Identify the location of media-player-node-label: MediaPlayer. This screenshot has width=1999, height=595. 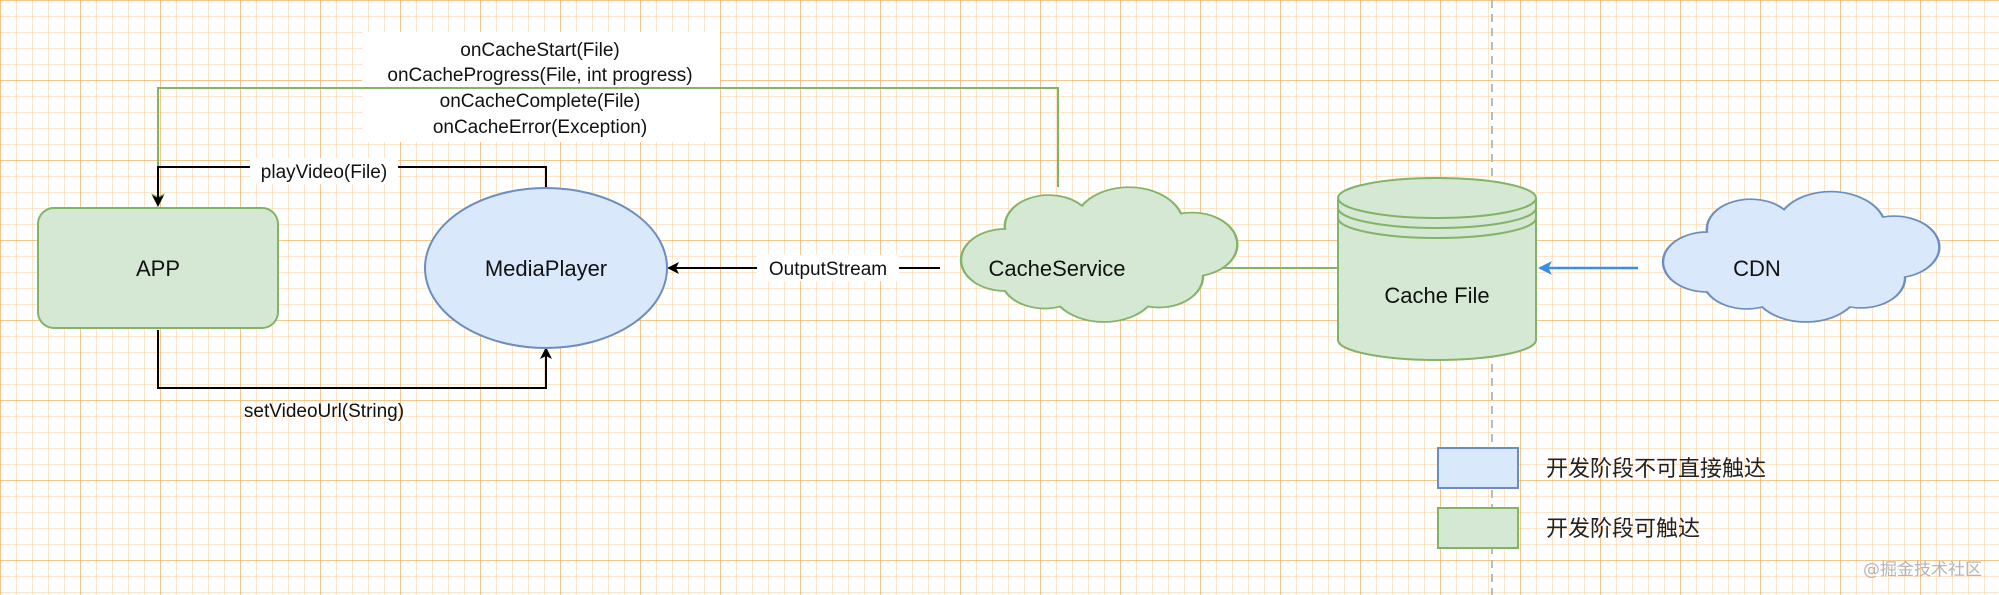
(546, 268).